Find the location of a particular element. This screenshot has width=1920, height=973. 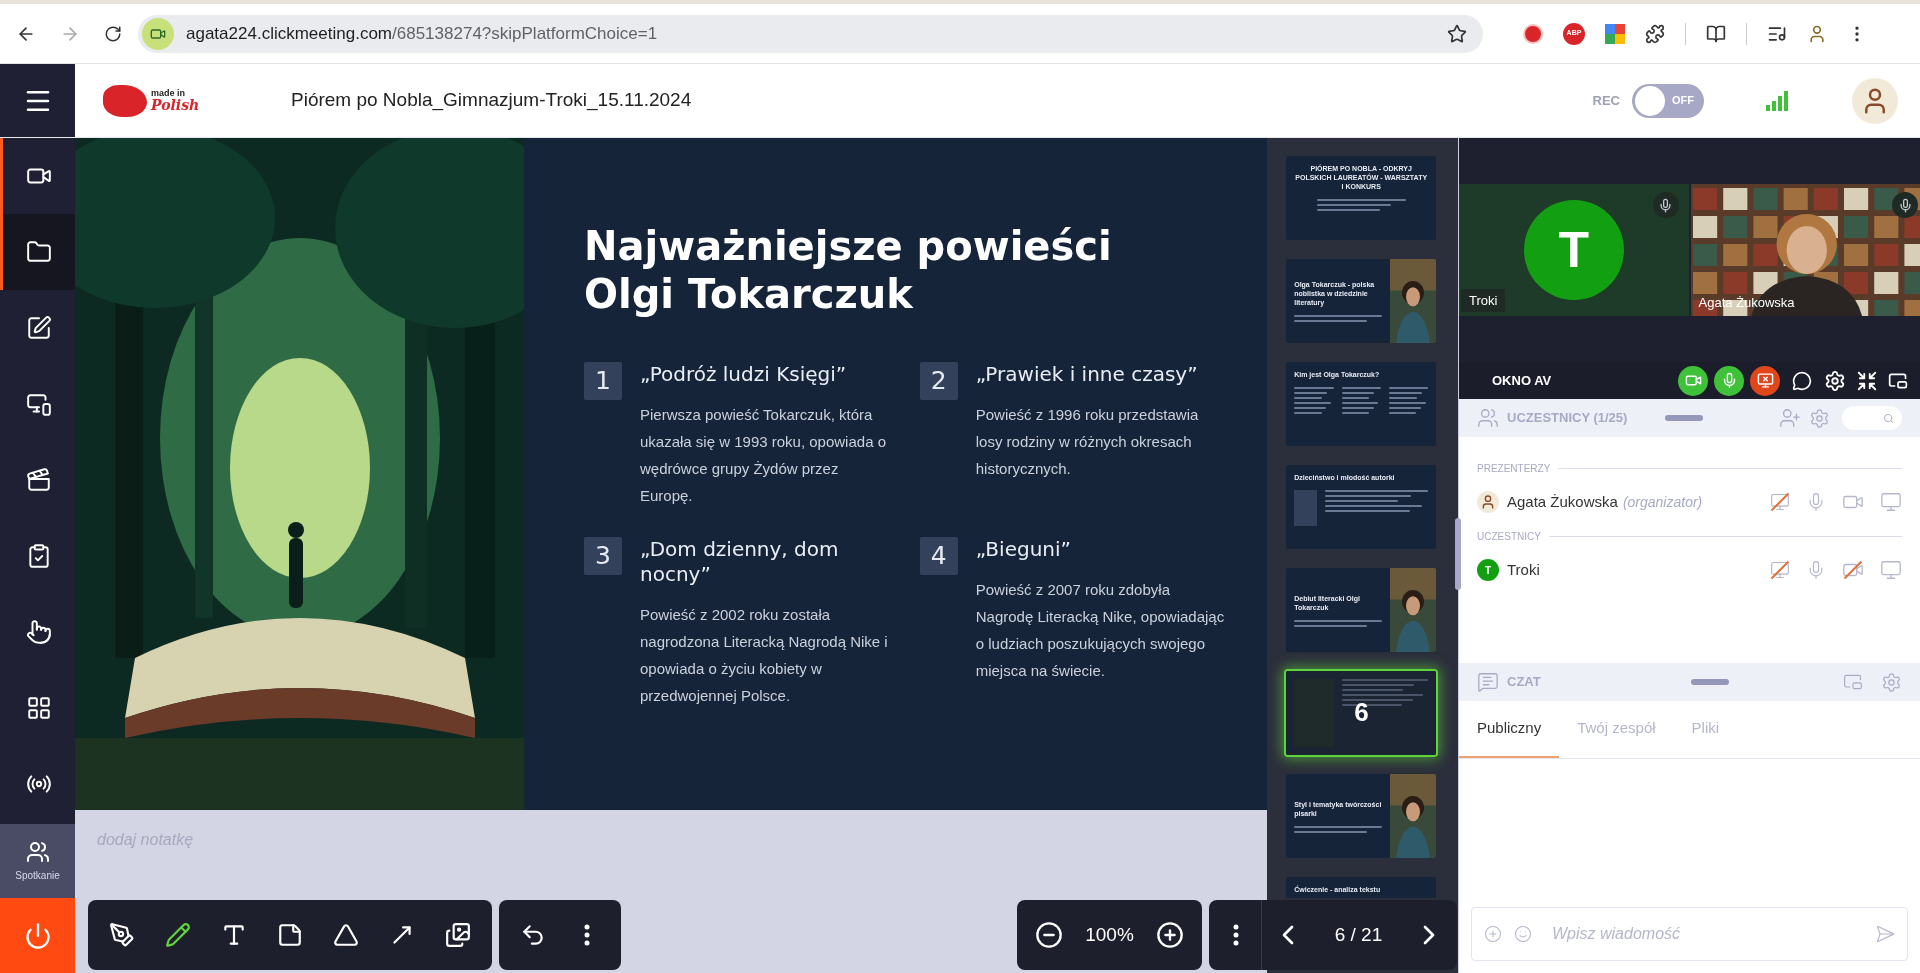

novel-description: Powieść z 2002 roku została nagrodzona Literacką Nagrodą Nike i opowiada o życiu kobiety w przedwojennej Polsce. is located at coordinates (764, 655).